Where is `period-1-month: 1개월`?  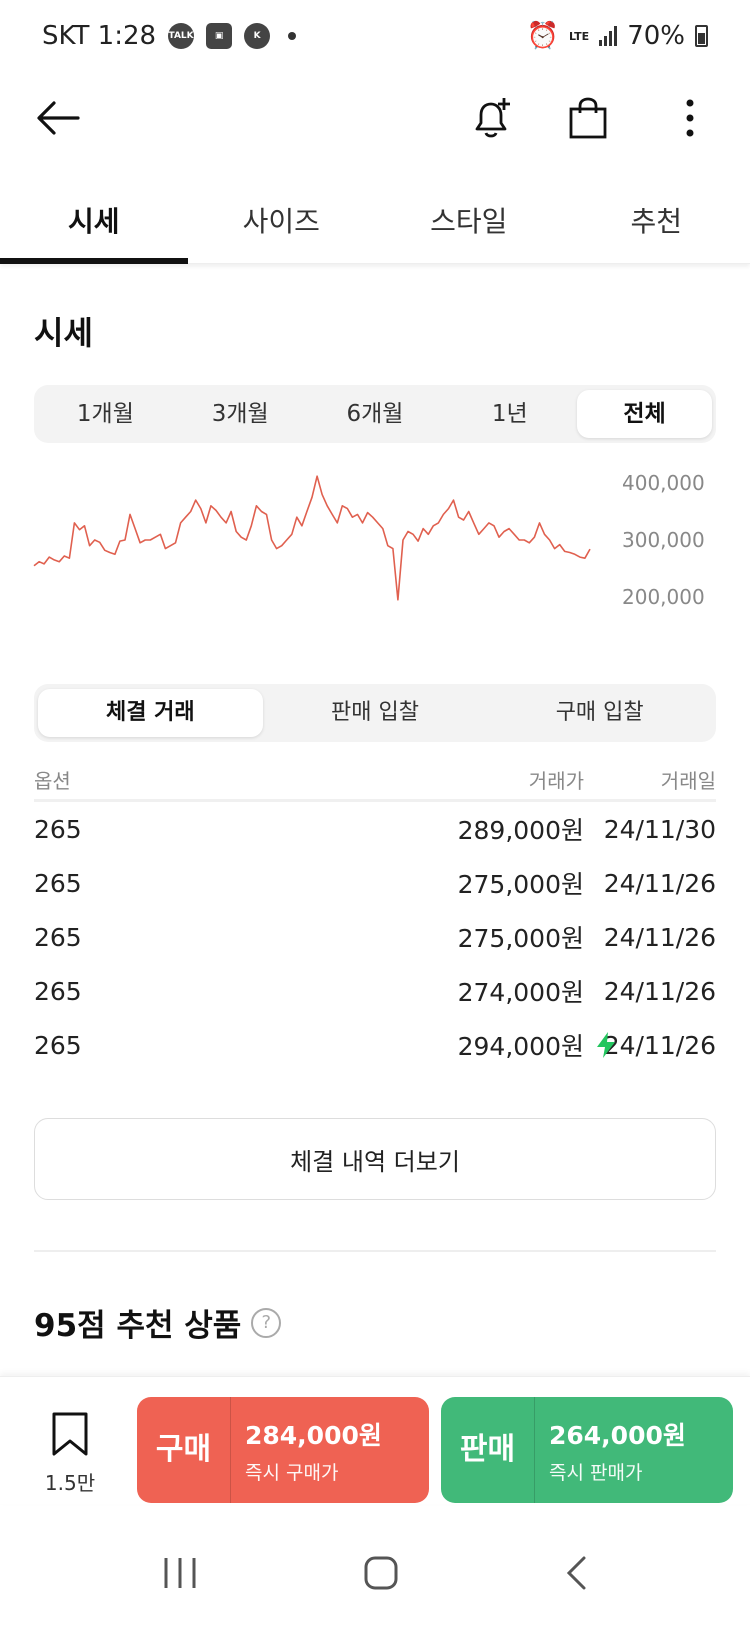 period-1-month: 1개월 is located at coordinates (105, 414).